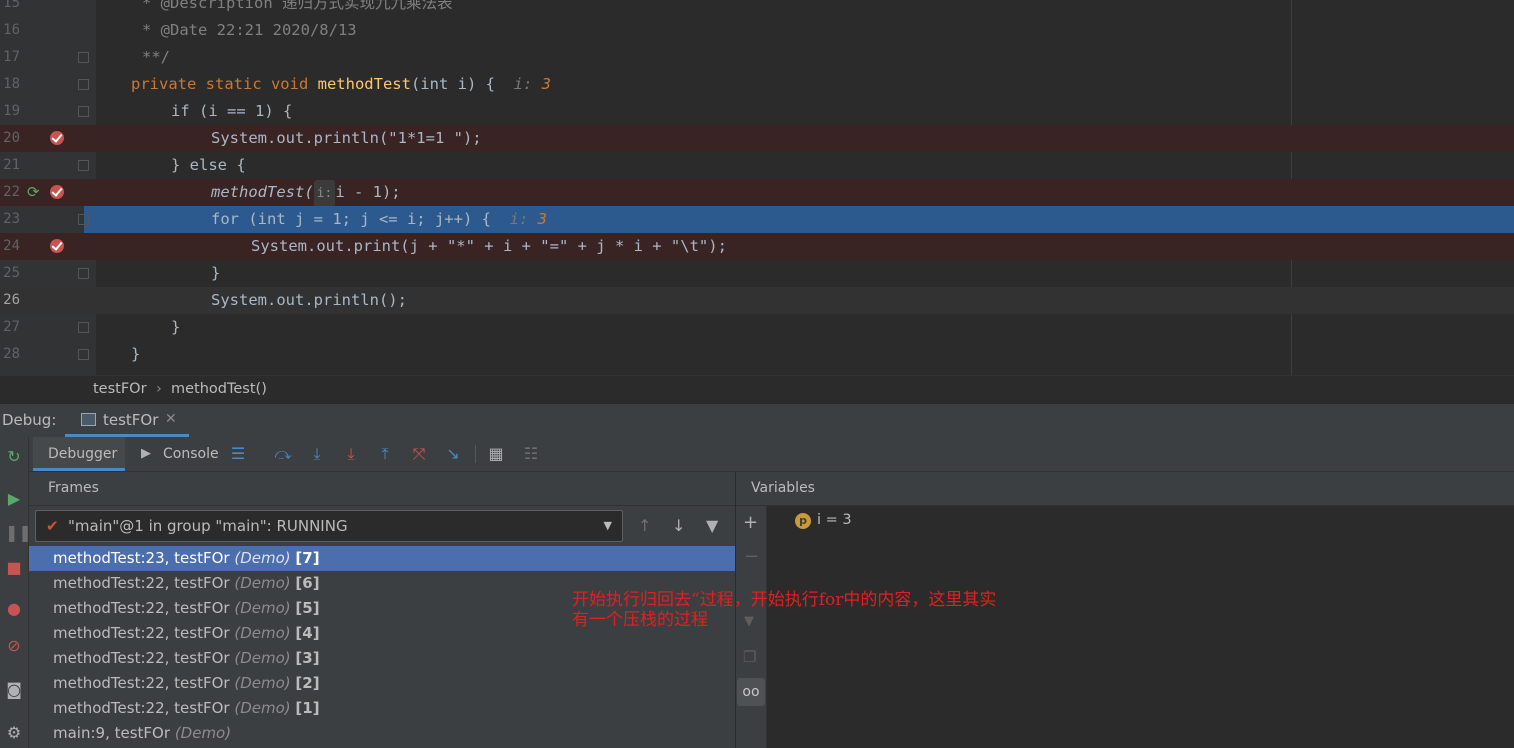 This screenshot has width=1514, height=748. Describe the element at coordinates (171, 419) in the screenshot. I see `close-icon: ✕` at that location.